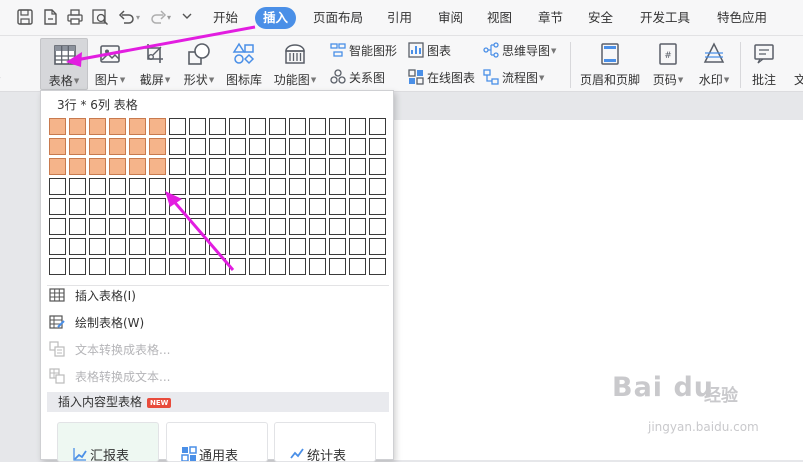 The image size is (803, 462). What do you see at coordinates (138, 17) in the screenshot?
I see `undo-dropdown-icon: ▾` at bounding box center [138, 17].